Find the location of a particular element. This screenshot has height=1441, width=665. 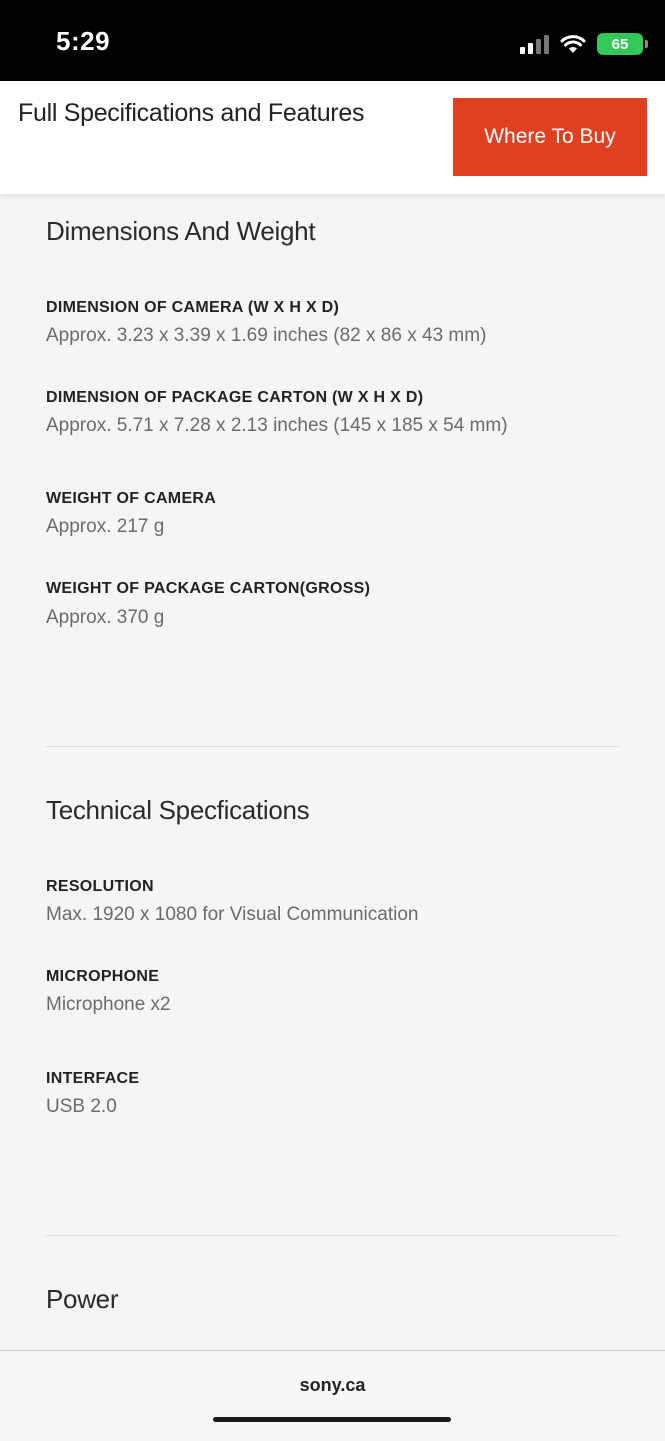

spec-label: WEIGHT OF PACKAGE CARTON(GROSS) is located at coordinates (208, 588).